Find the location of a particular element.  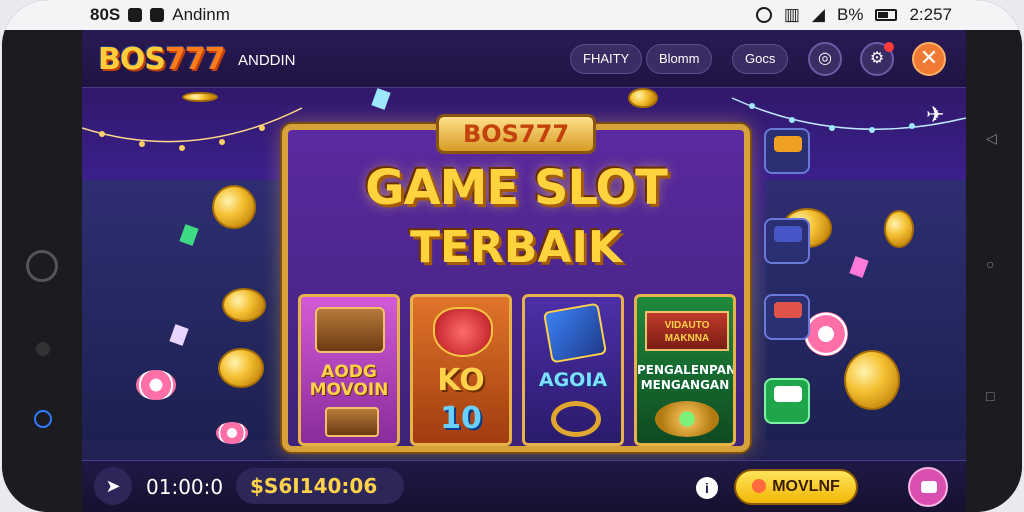

action-button: MOVLNF is located at coordinates (796, 487).